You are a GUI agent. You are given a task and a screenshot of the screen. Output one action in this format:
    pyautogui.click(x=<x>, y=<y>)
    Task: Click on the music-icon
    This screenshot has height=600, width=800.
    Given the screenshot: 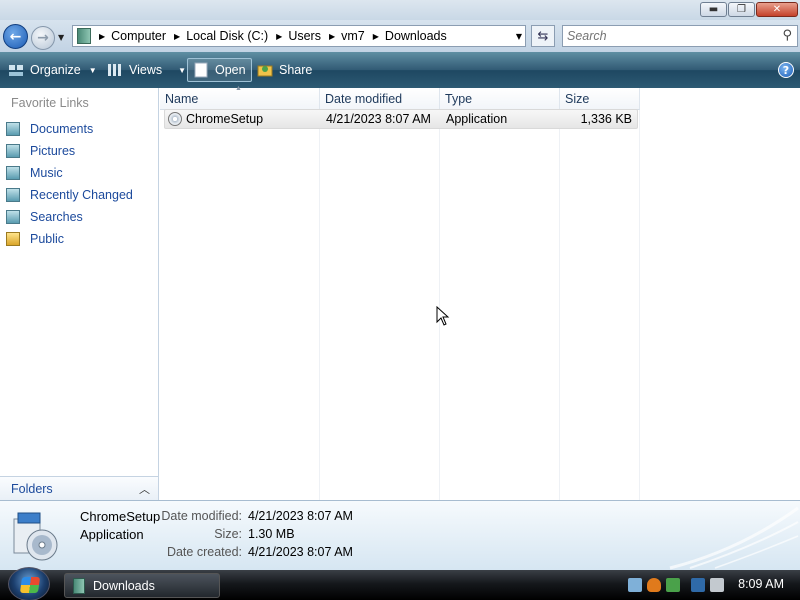 What is the action you would take?
    pyautogui.click(x=13, y=173)
    